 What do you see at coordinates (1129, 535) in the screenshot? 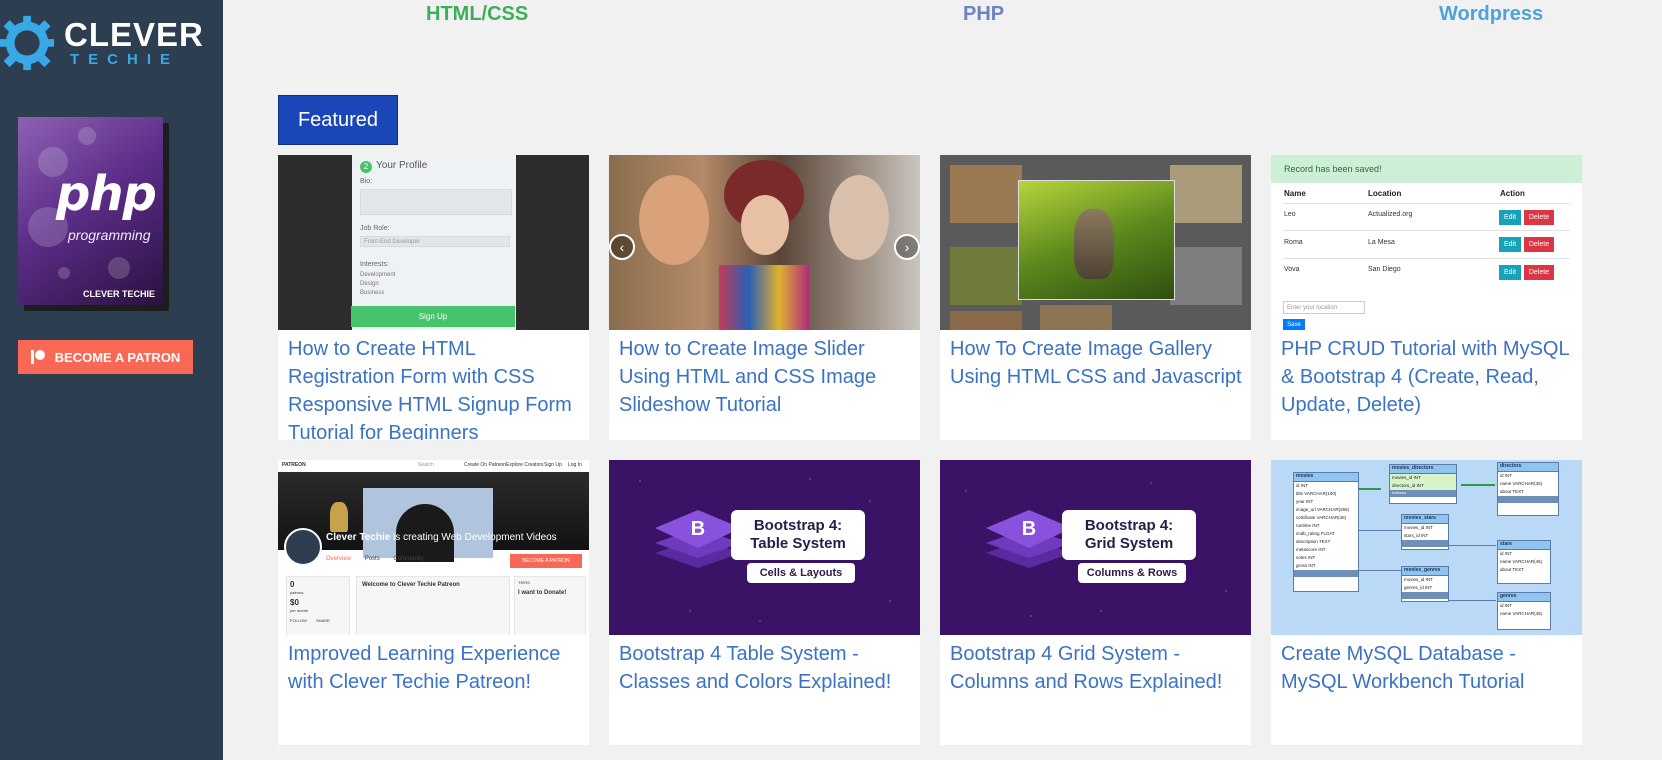
I see `thumb-heading-card: Bootstrap 4: Grid System` at bounding box center [1129, 535].